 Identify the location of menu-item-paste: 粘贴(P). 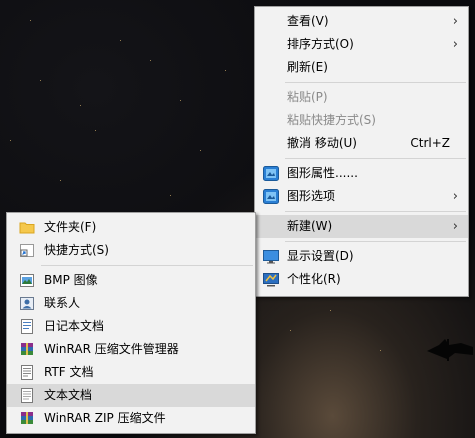
(361, 97).